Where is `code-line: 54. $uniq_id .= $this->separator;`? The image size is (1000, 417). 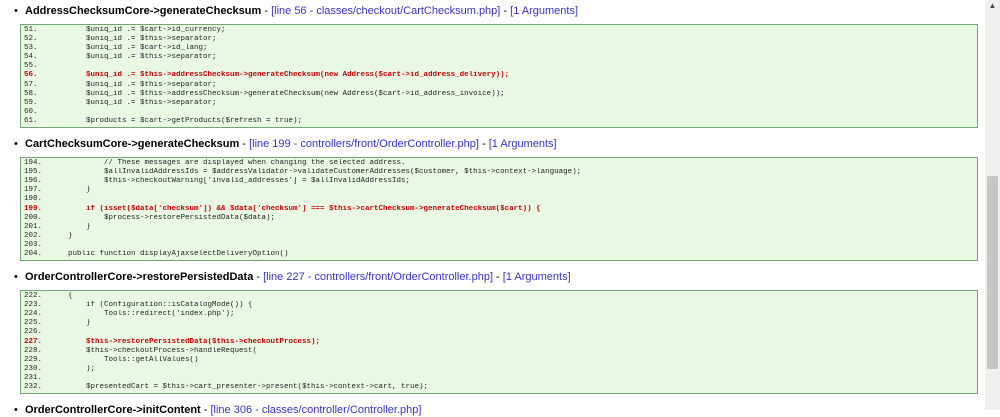 code-line: 54. $uniq_id .= $this->separator; is located at coordinates (499, 57).